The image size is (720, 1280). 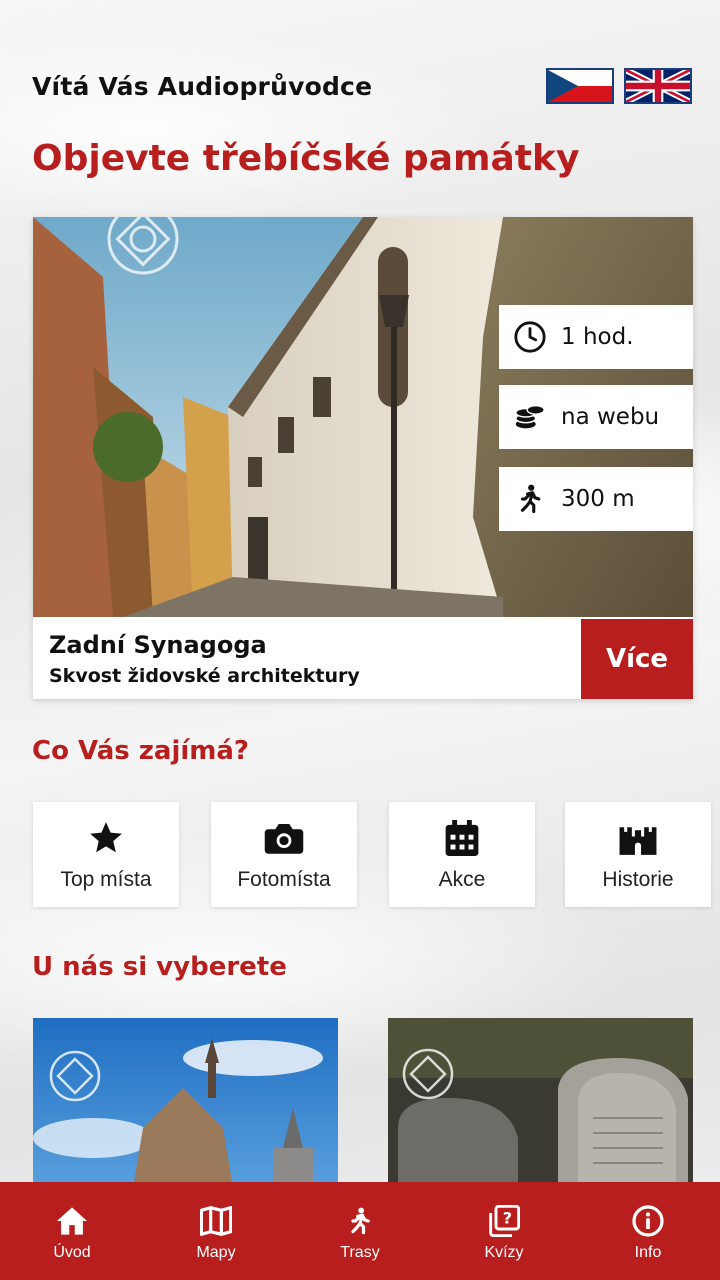 What do you see at coordinates (462, 838) in the screenshot?
I see `calendar-icon` at bounding box center [462, 838].